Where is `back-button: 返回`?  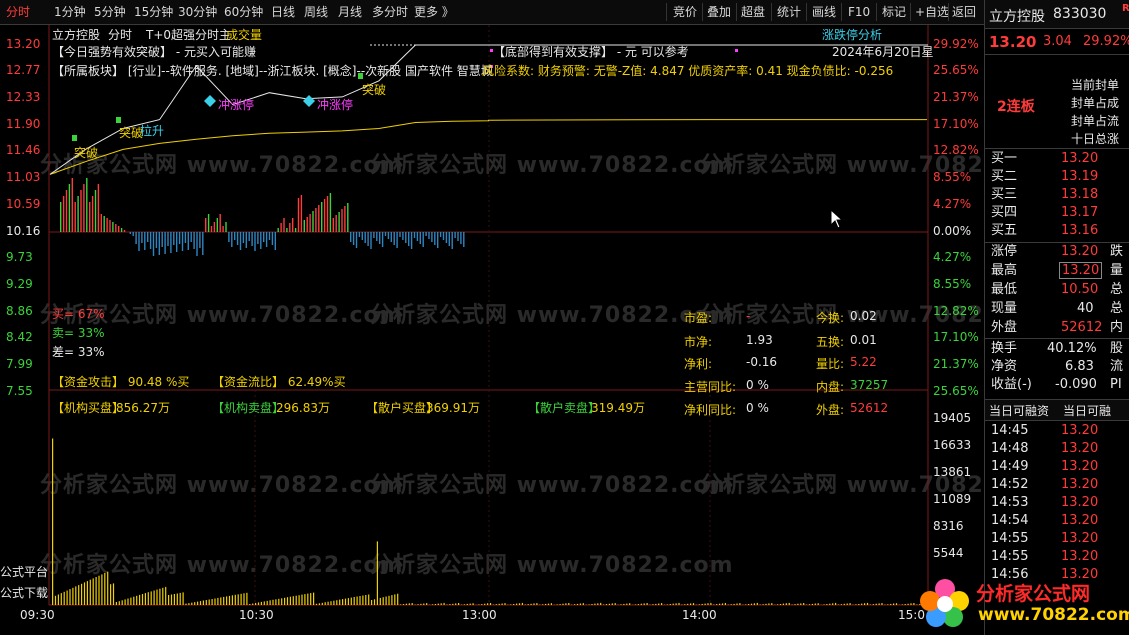
back-button: 返回 is located at coordinates (964, 12).